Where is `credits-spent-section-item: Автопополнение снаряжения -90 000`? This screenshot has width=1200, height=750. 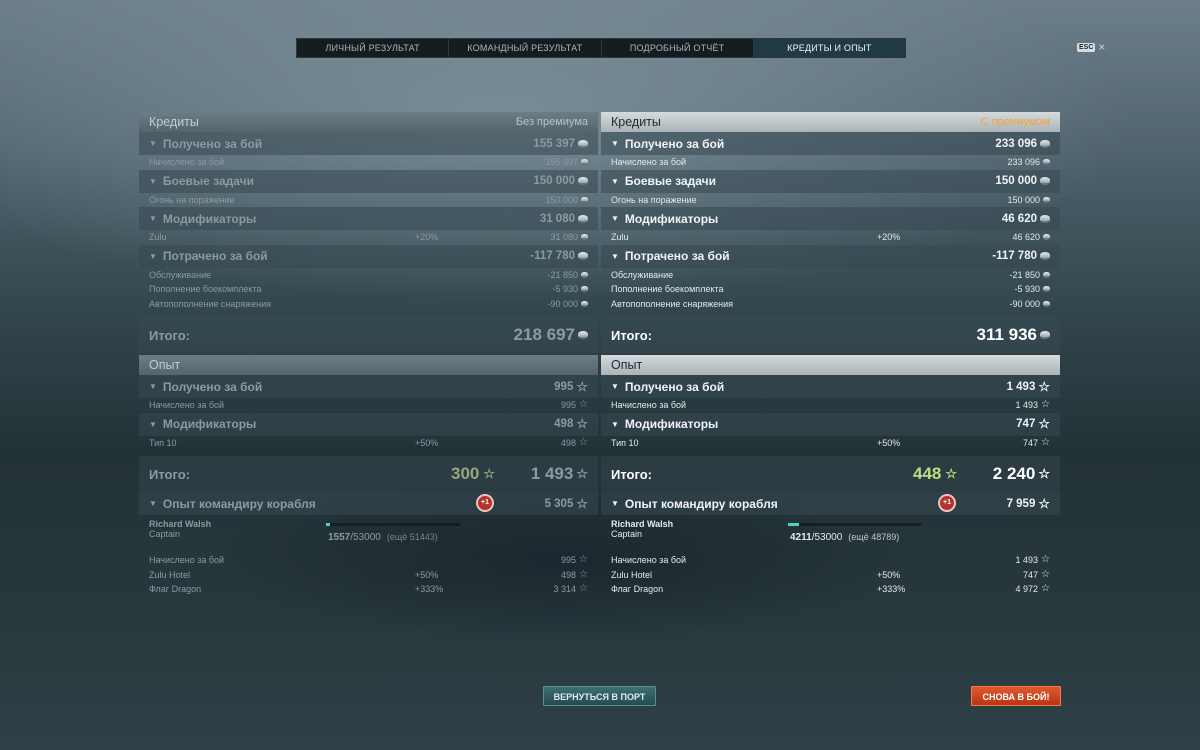
credits-spent-section-item: Автопополнение снаряжения -90 000 is located at coordinates (368, 304).